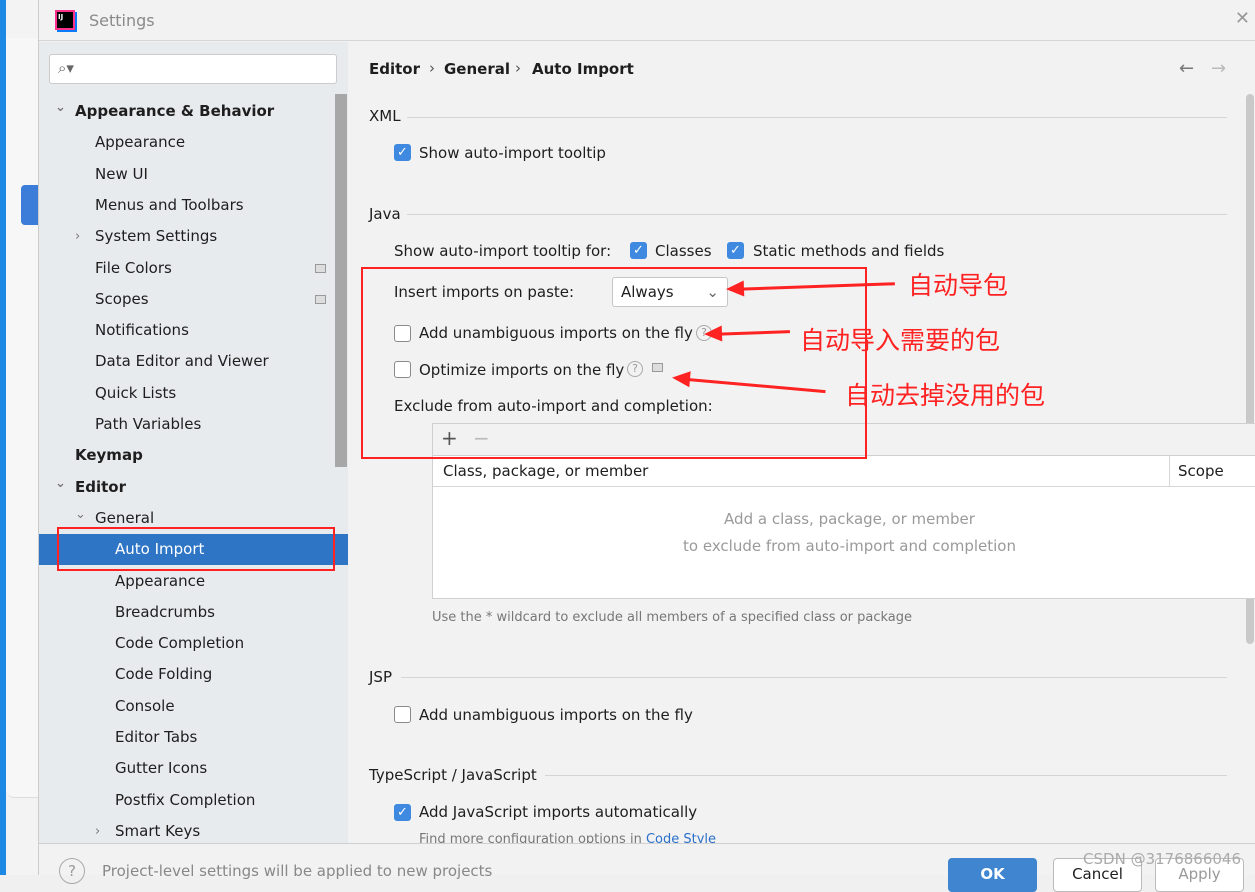  What do you see at coordinates (77, 236) in the screenshot?
I see `chevron-right-icon: ›` at bounding box center [77, 236].